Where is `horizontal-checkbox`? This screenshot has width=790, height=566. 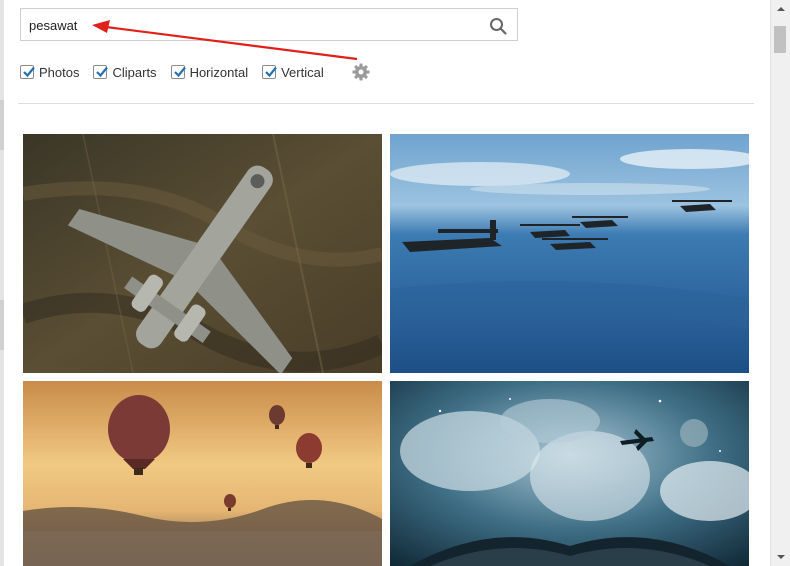
horizontal-checkbox is located at coordinates (178, 72).